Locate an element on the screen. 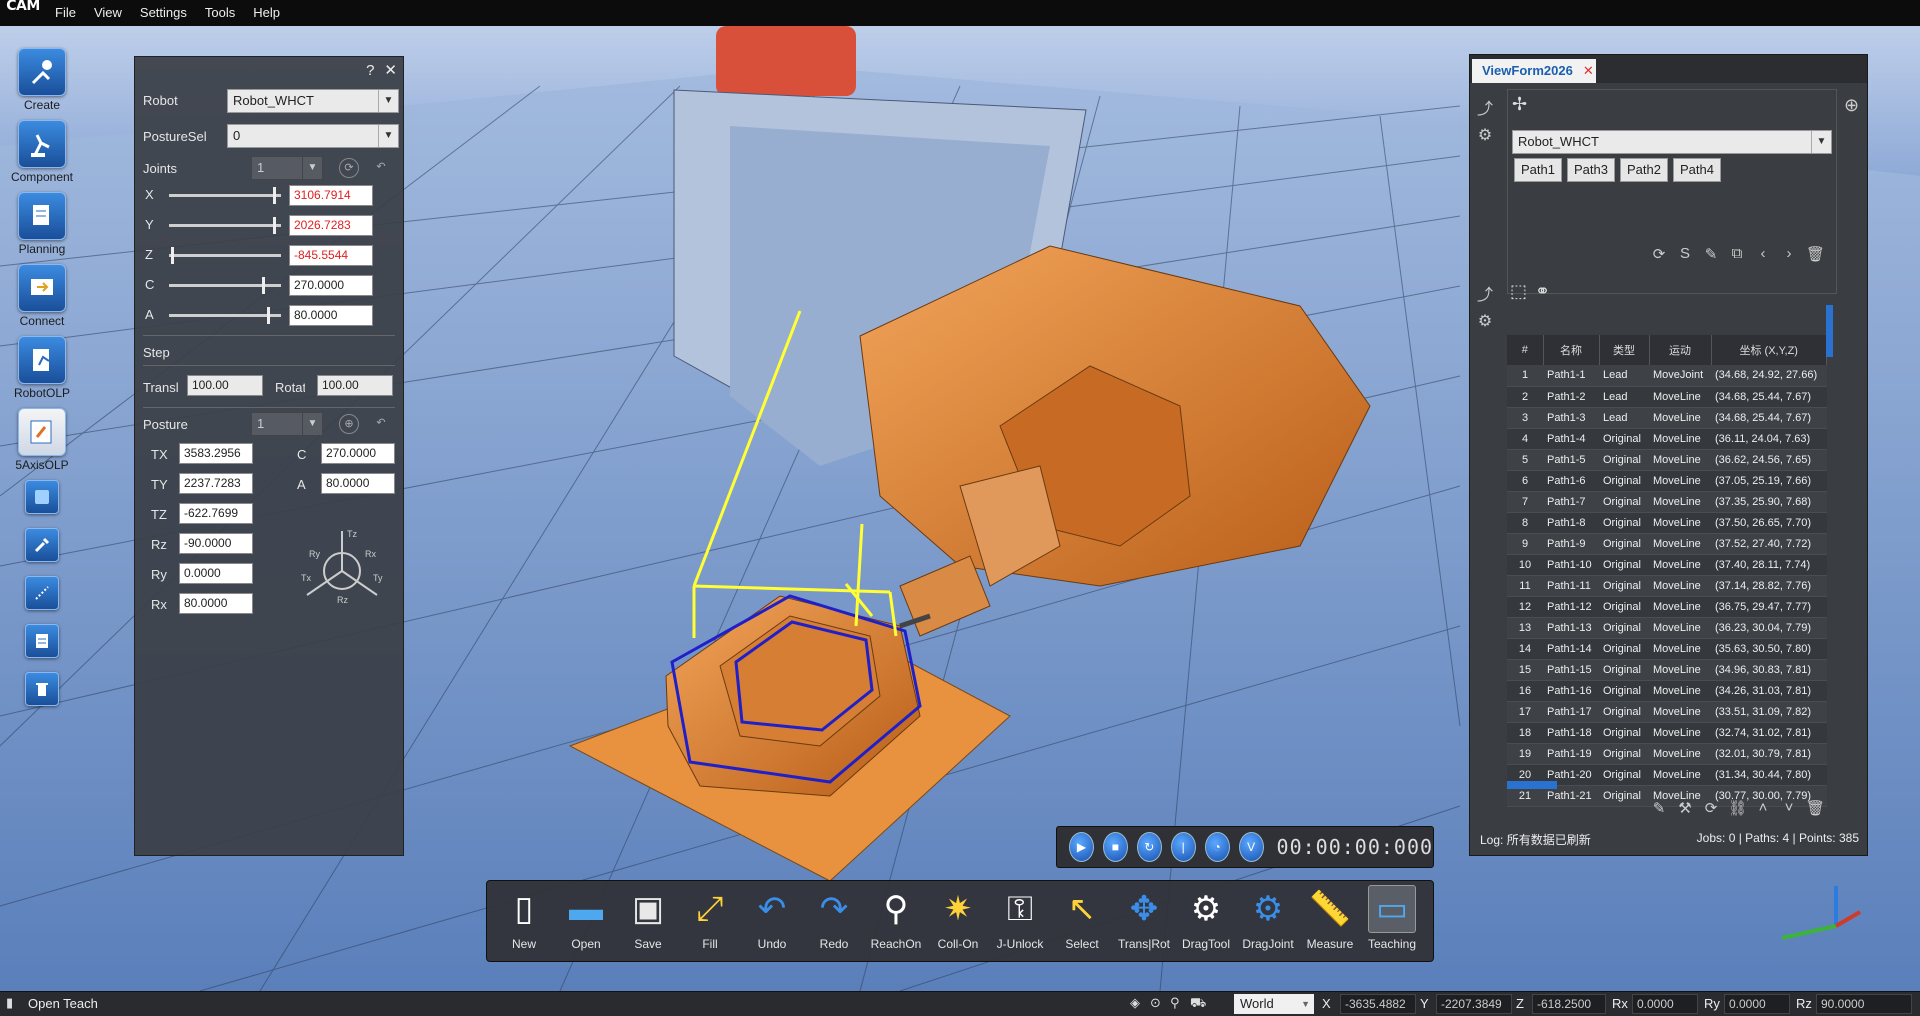 The width and height of the screenshot is (1920, 1016). frame-select: World ▼ is located at coordinates (1274, 1004).